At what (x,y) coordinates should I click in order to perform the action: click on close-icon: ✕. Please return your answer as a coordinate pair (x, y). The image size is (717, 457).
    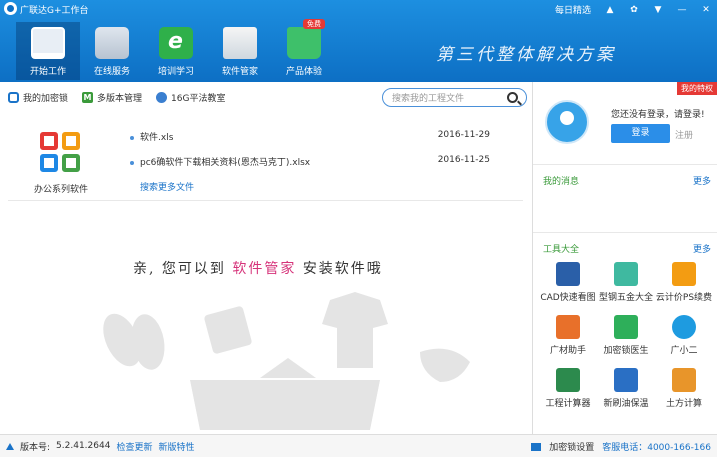
    Looking at the image, I should click on (706, 10).